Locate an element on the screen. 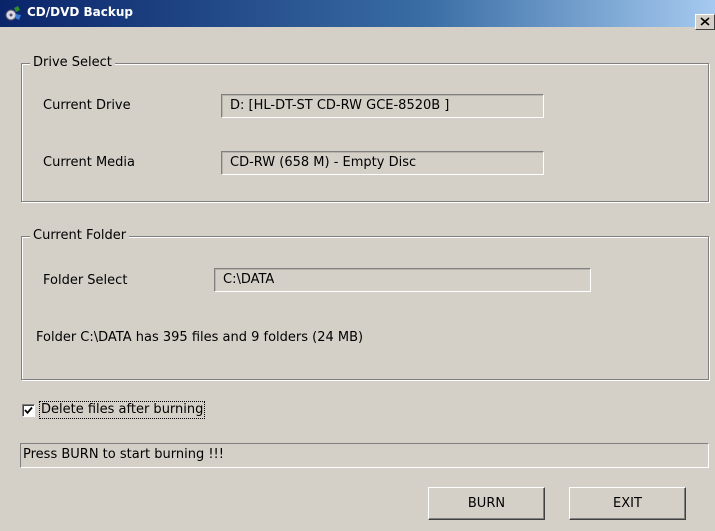 The height and width of the screenshot is (531, 715). delete-after-burn-checkbox is located at coordinates (28, 410).